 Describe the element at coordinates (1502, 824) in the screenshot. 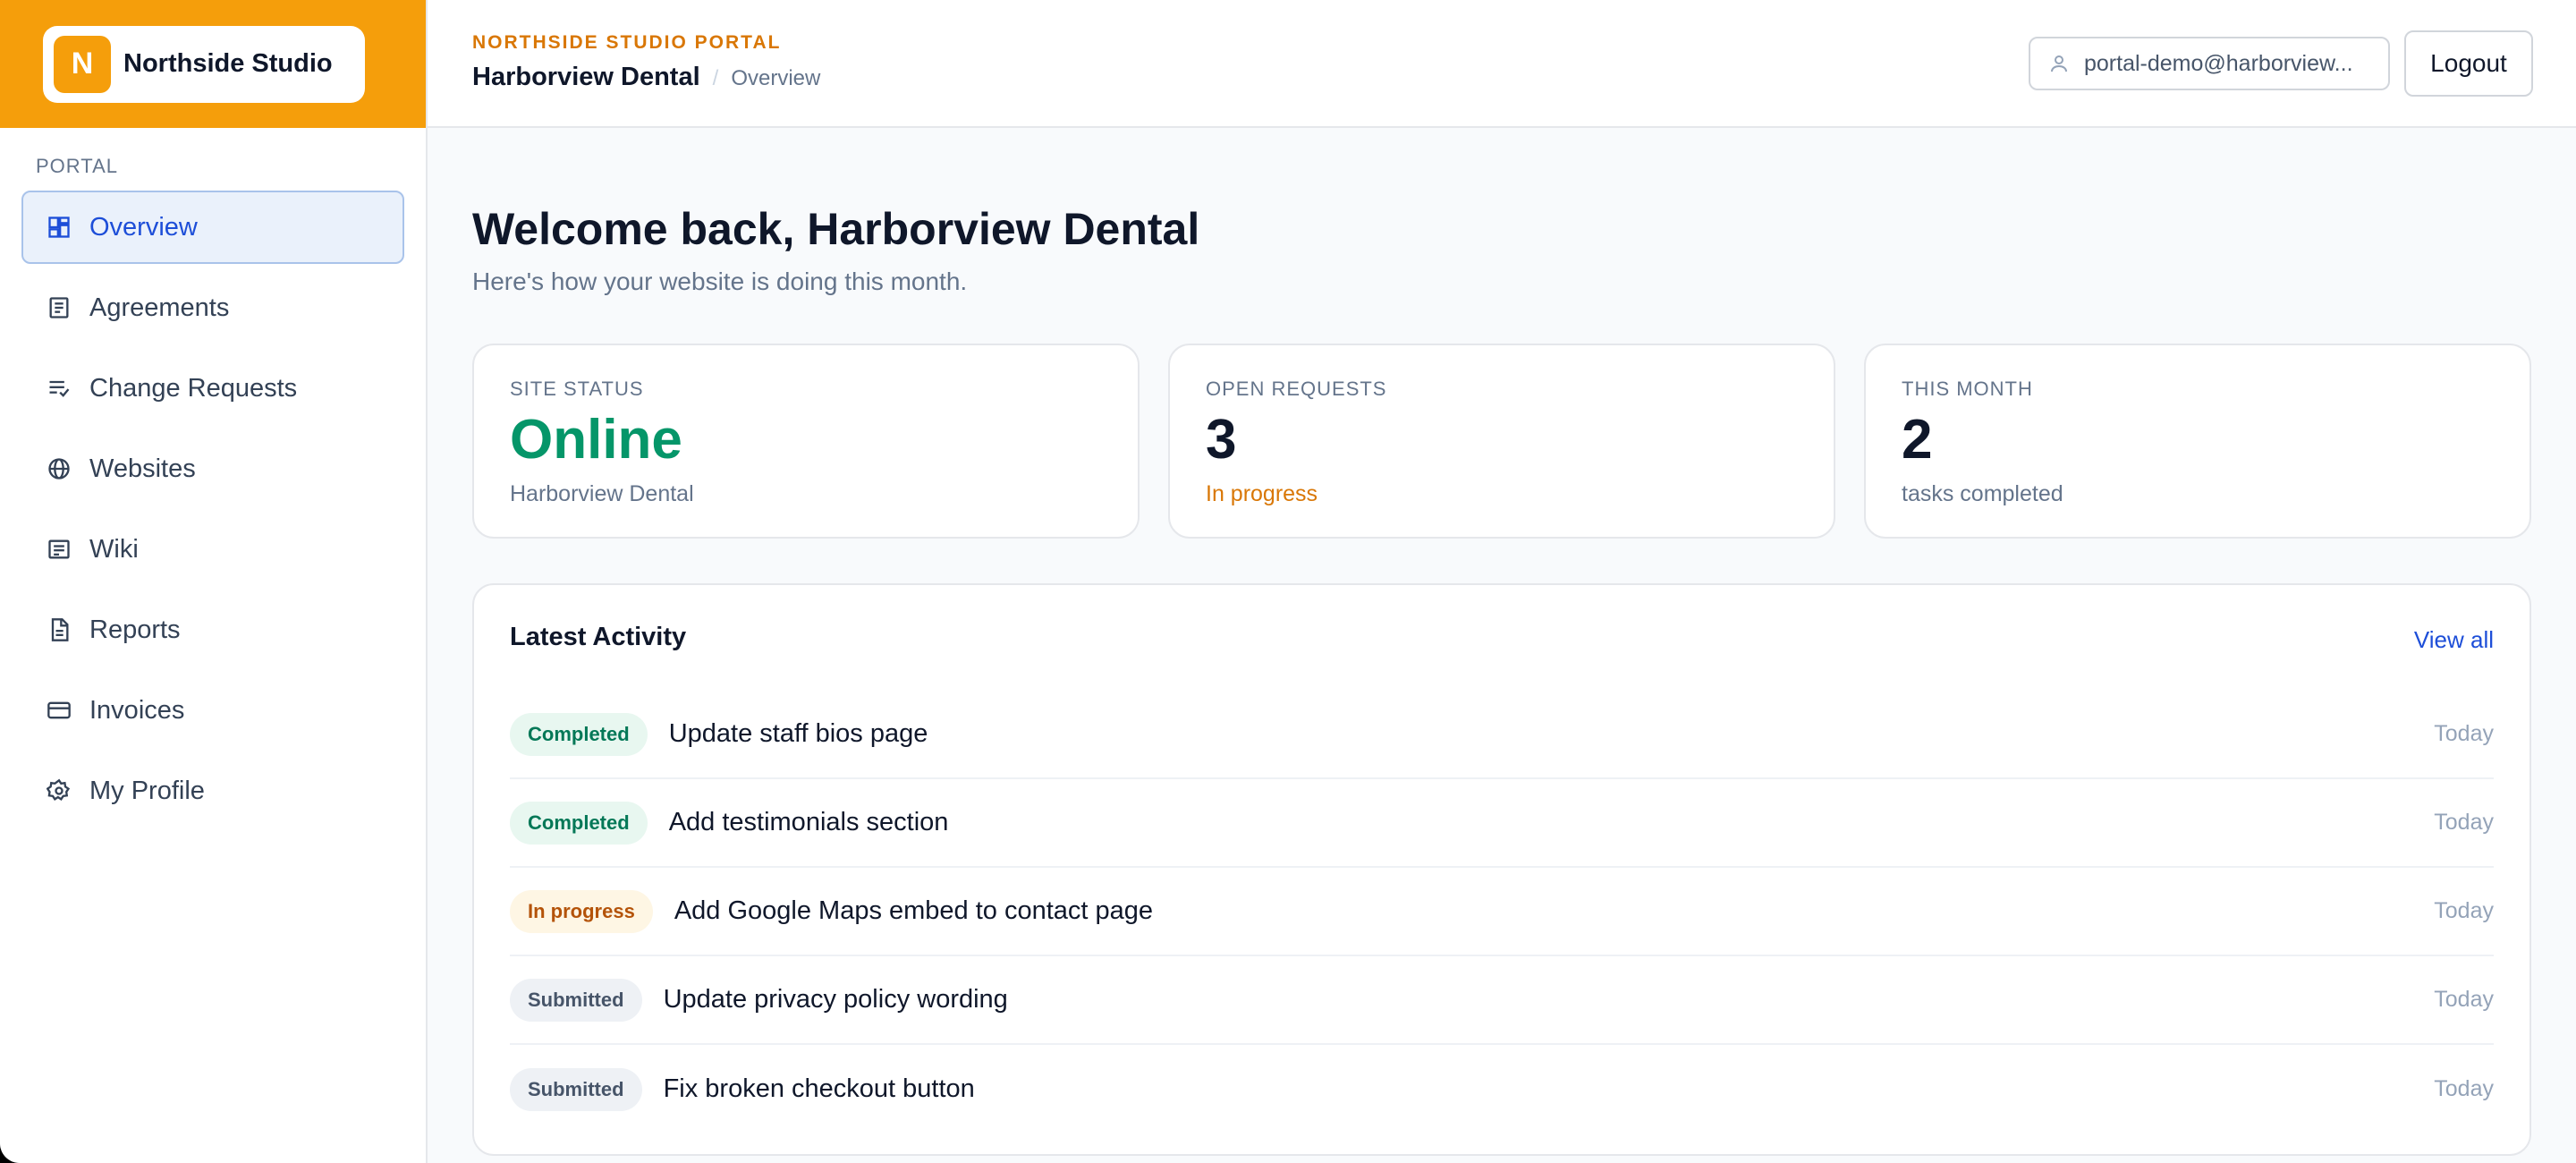

I see `activity-row: Completed Add testimonials section Today` at that location.